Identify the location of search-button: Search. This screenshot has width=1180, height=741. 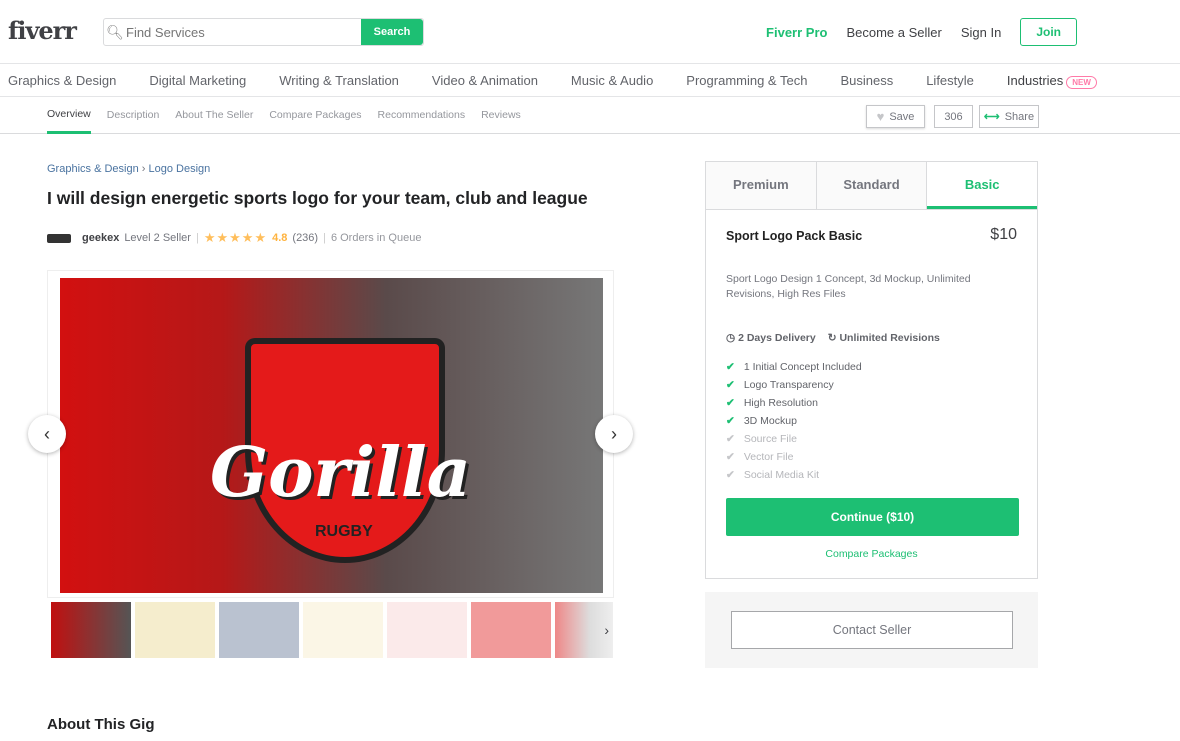
(392, 32).